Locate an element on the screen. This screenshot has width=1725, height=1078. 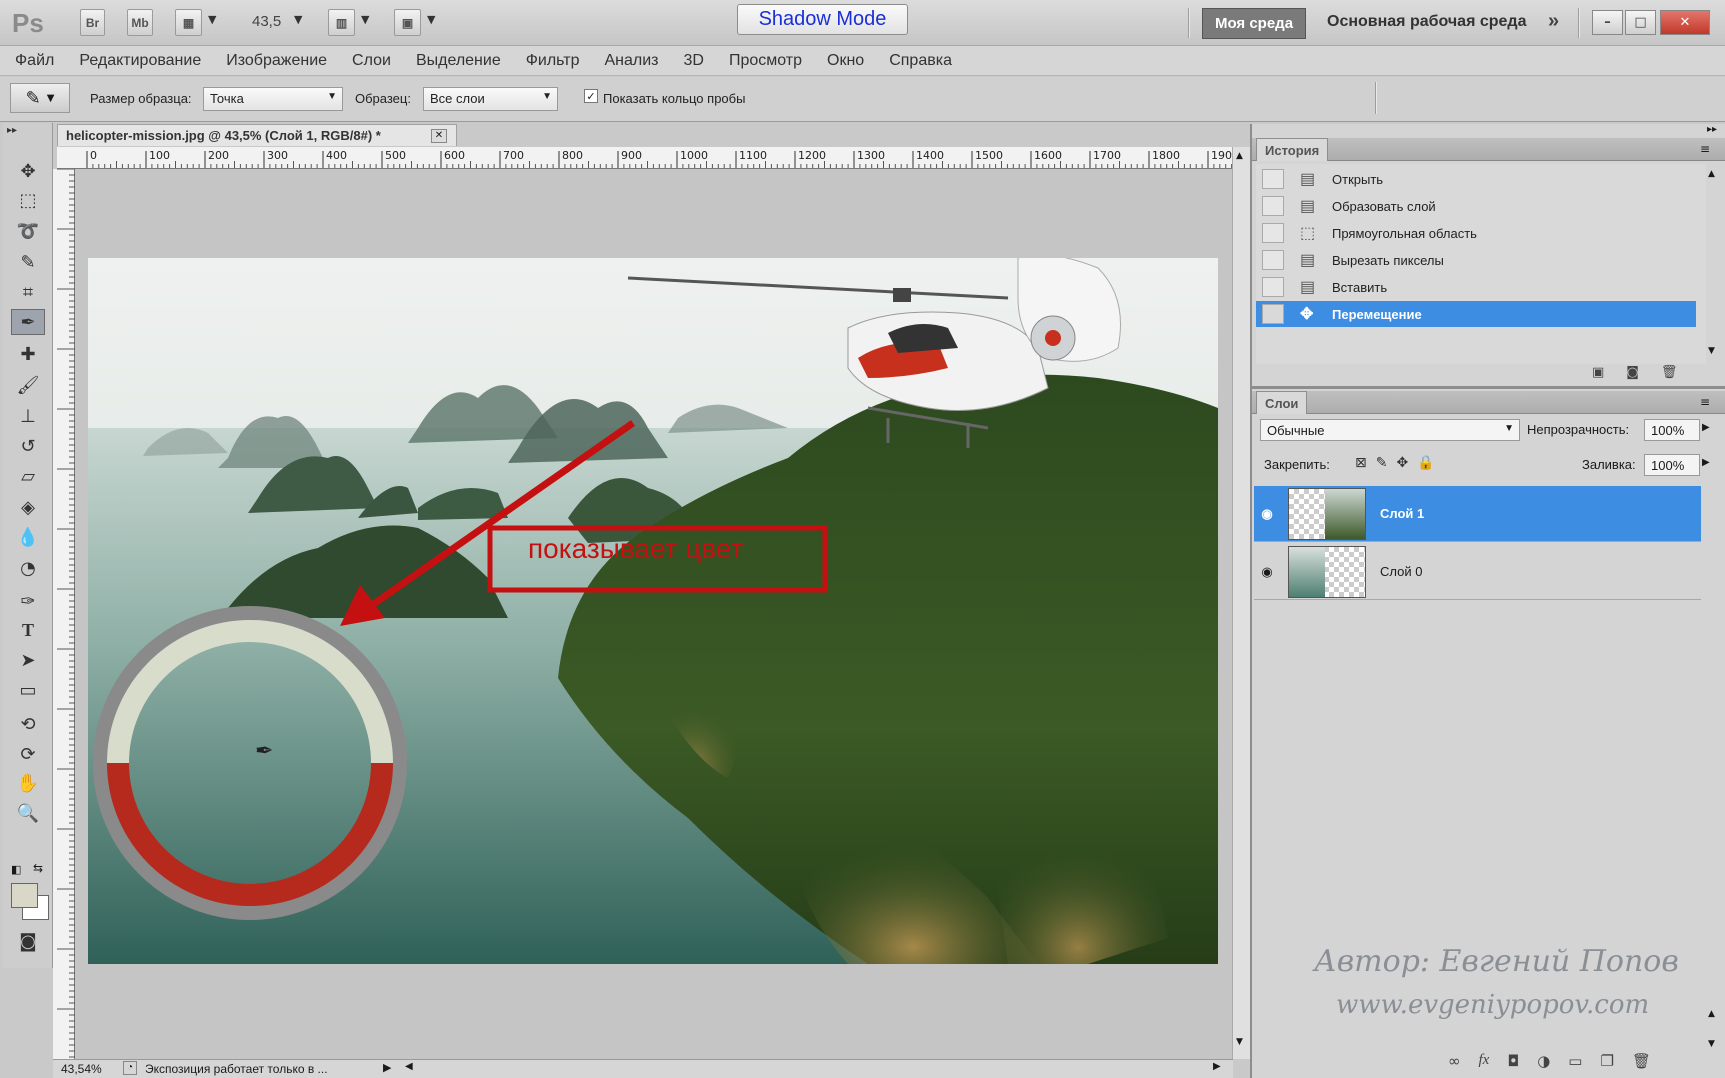
opacity-label: Непрозрачность: is located at coordinates (1578, 429).